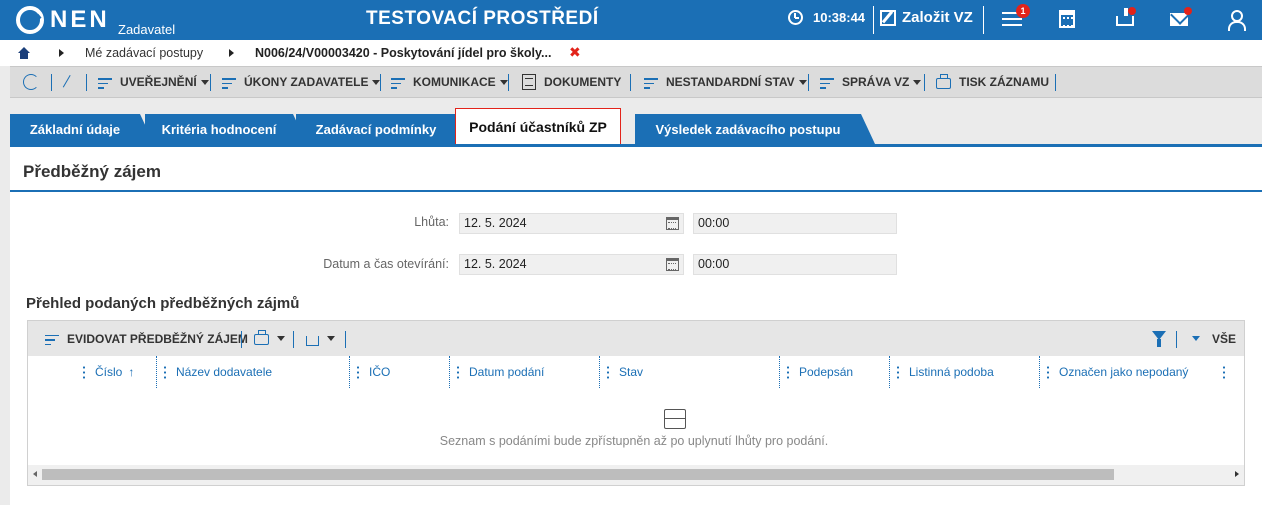 The image size is (1262, 505). What do you see at coordinates (1067, 19) in the screenshot?
I see `calculator-icon` at bounding box center [1067, 19].